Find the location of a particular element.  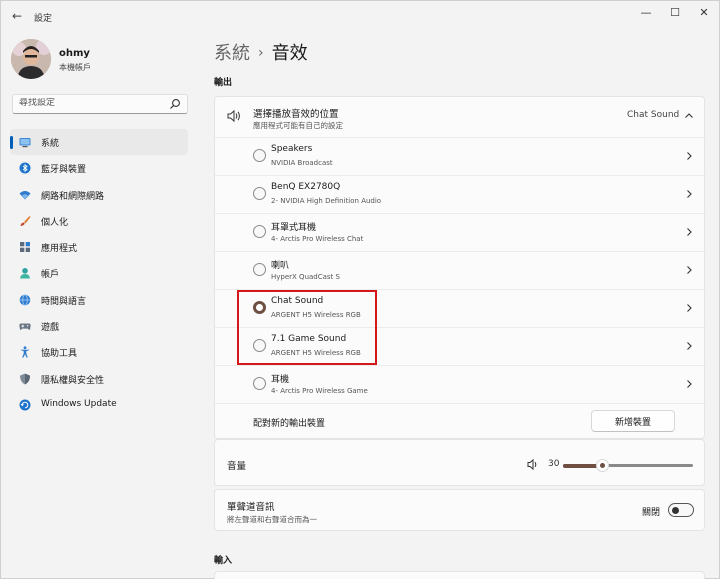

back-arrow-icon: ← is located at coordinates (17, 16).